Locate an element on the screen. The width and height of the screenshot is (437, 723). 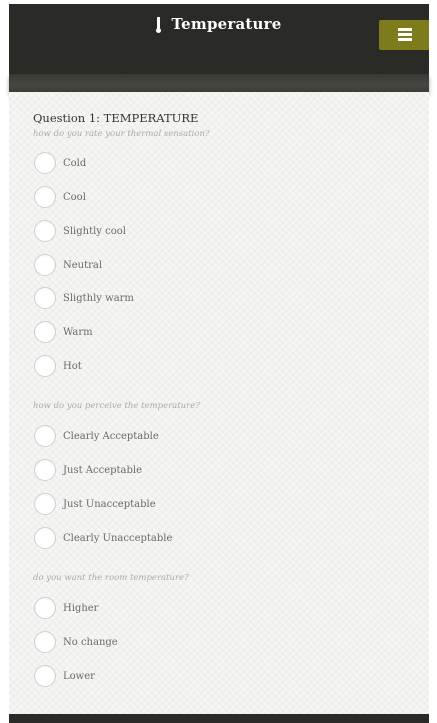
option-label: Cool is located at coordinates (74, 197).